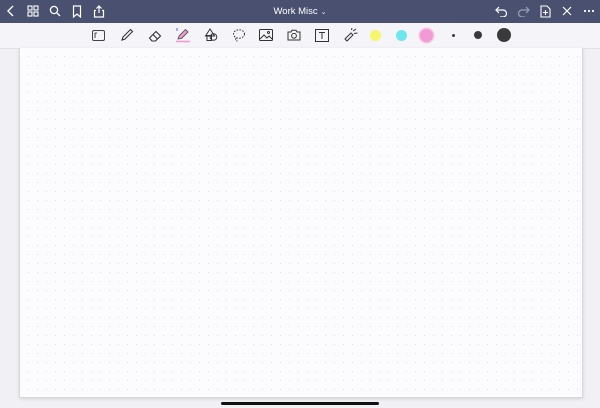  Describe the element at coordinates (127, 35) in the screenshot. I see `pen-icon` at that location.